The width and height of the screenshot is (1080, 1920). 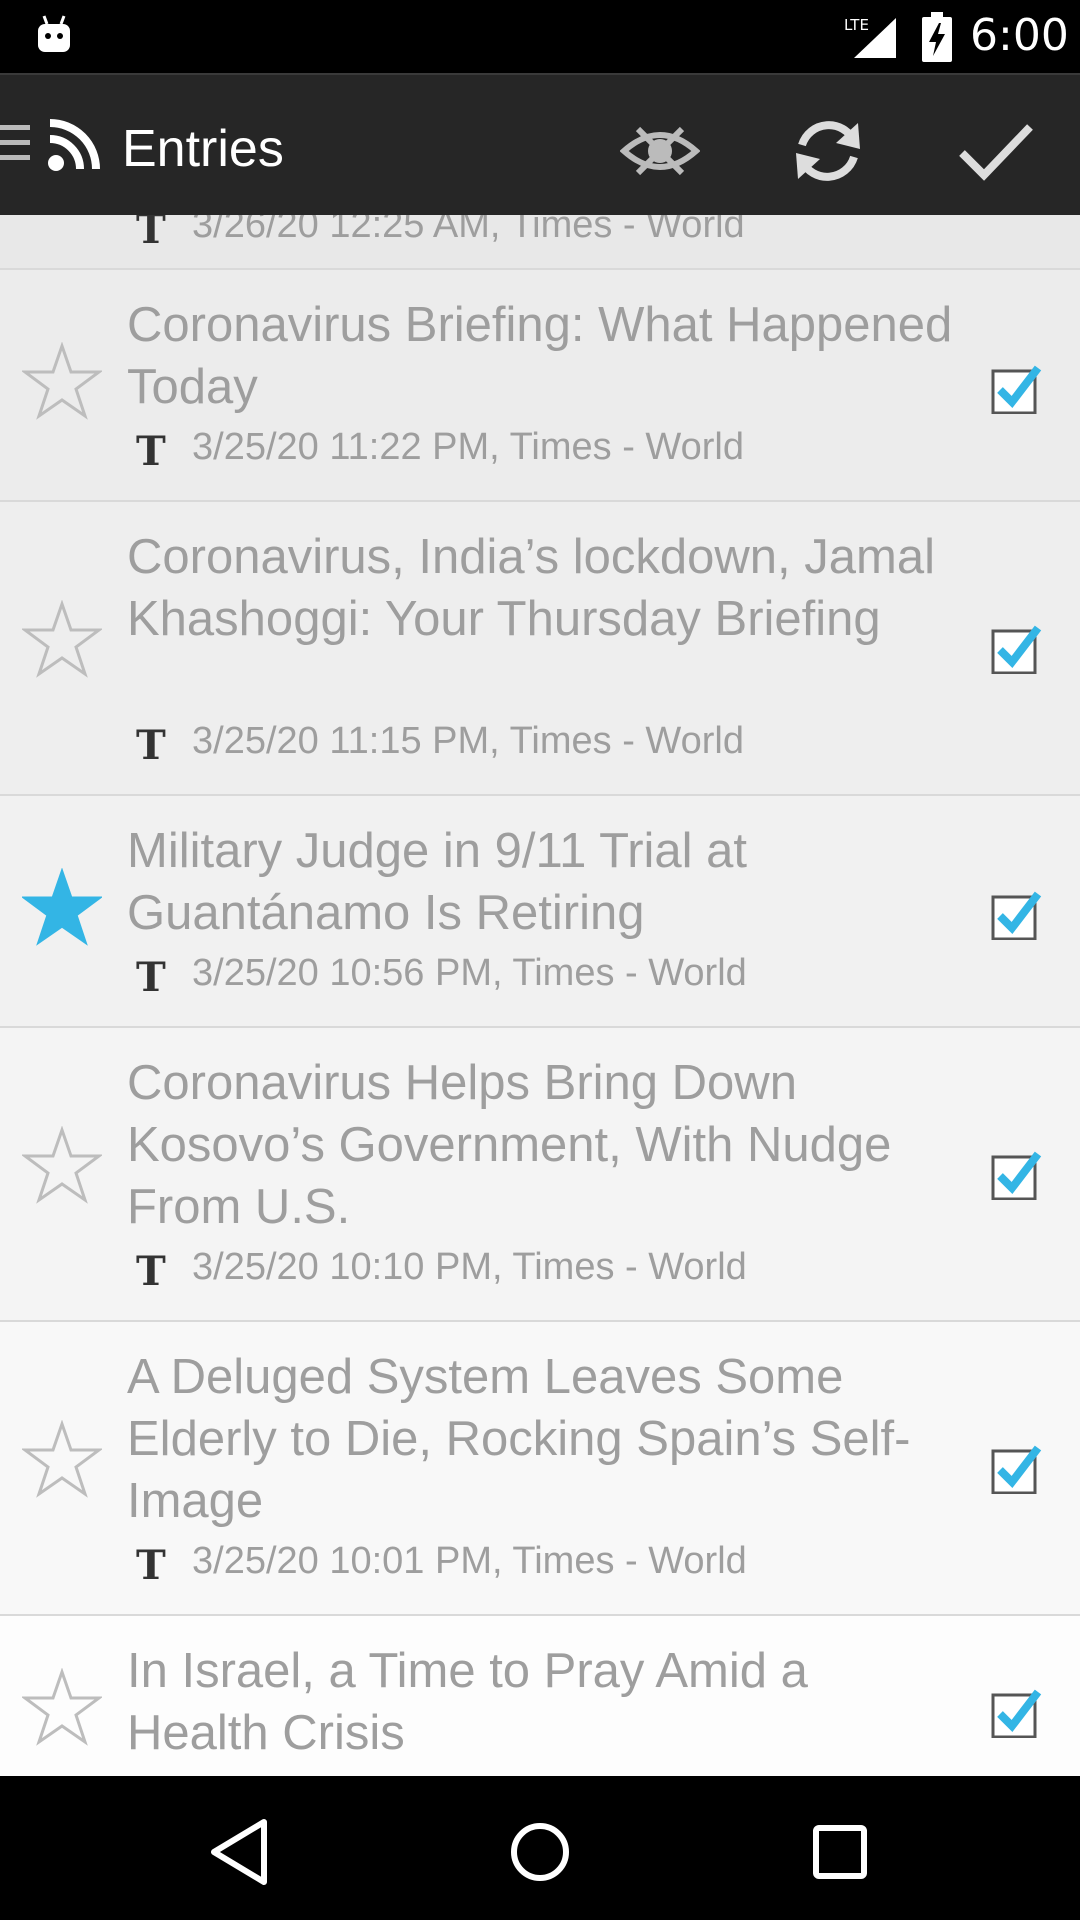 I want to click on refresh-icon, so click(x=828, y=151).